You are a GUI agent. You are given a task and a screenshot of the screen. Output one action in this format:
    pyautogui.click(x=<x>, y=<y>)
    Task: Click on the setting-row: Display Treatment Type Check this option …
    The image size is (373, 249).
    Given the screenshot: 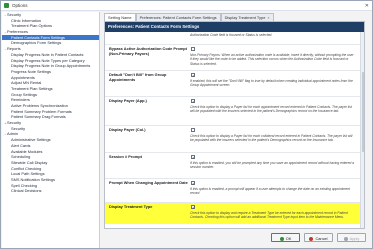 What is the action you would take?
    pyautogui.click(x=232, y=213)
    